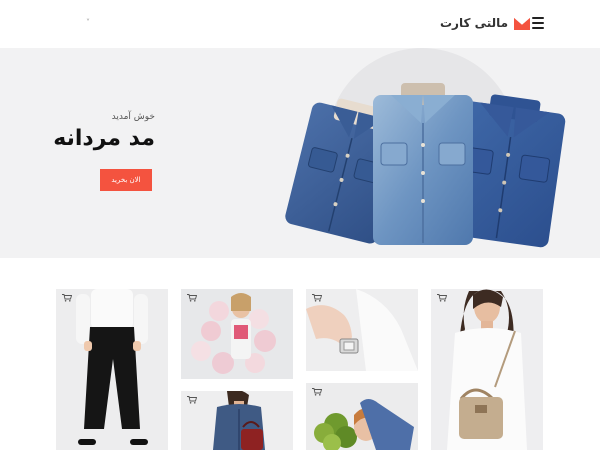 This screenshot has height=450, width=600. Describe the element at coordinates (538, 23) in the screenshot. I see `hamburger-menu-icon` at that location.